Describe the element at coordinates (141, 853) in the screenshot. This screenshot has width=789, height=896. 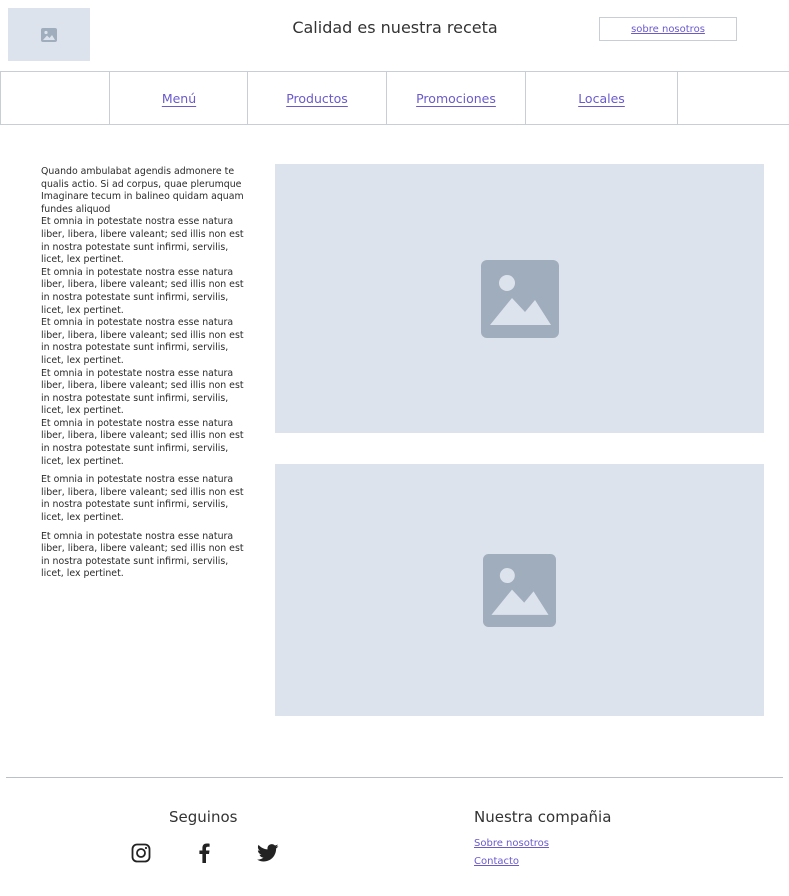
I see `instagram-icon` at that location.